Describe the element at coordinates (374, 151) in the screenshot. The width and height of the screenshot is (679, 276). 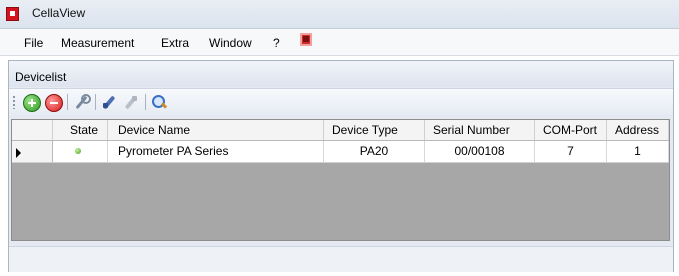
I see `device-type-cell: PA20` at that location.